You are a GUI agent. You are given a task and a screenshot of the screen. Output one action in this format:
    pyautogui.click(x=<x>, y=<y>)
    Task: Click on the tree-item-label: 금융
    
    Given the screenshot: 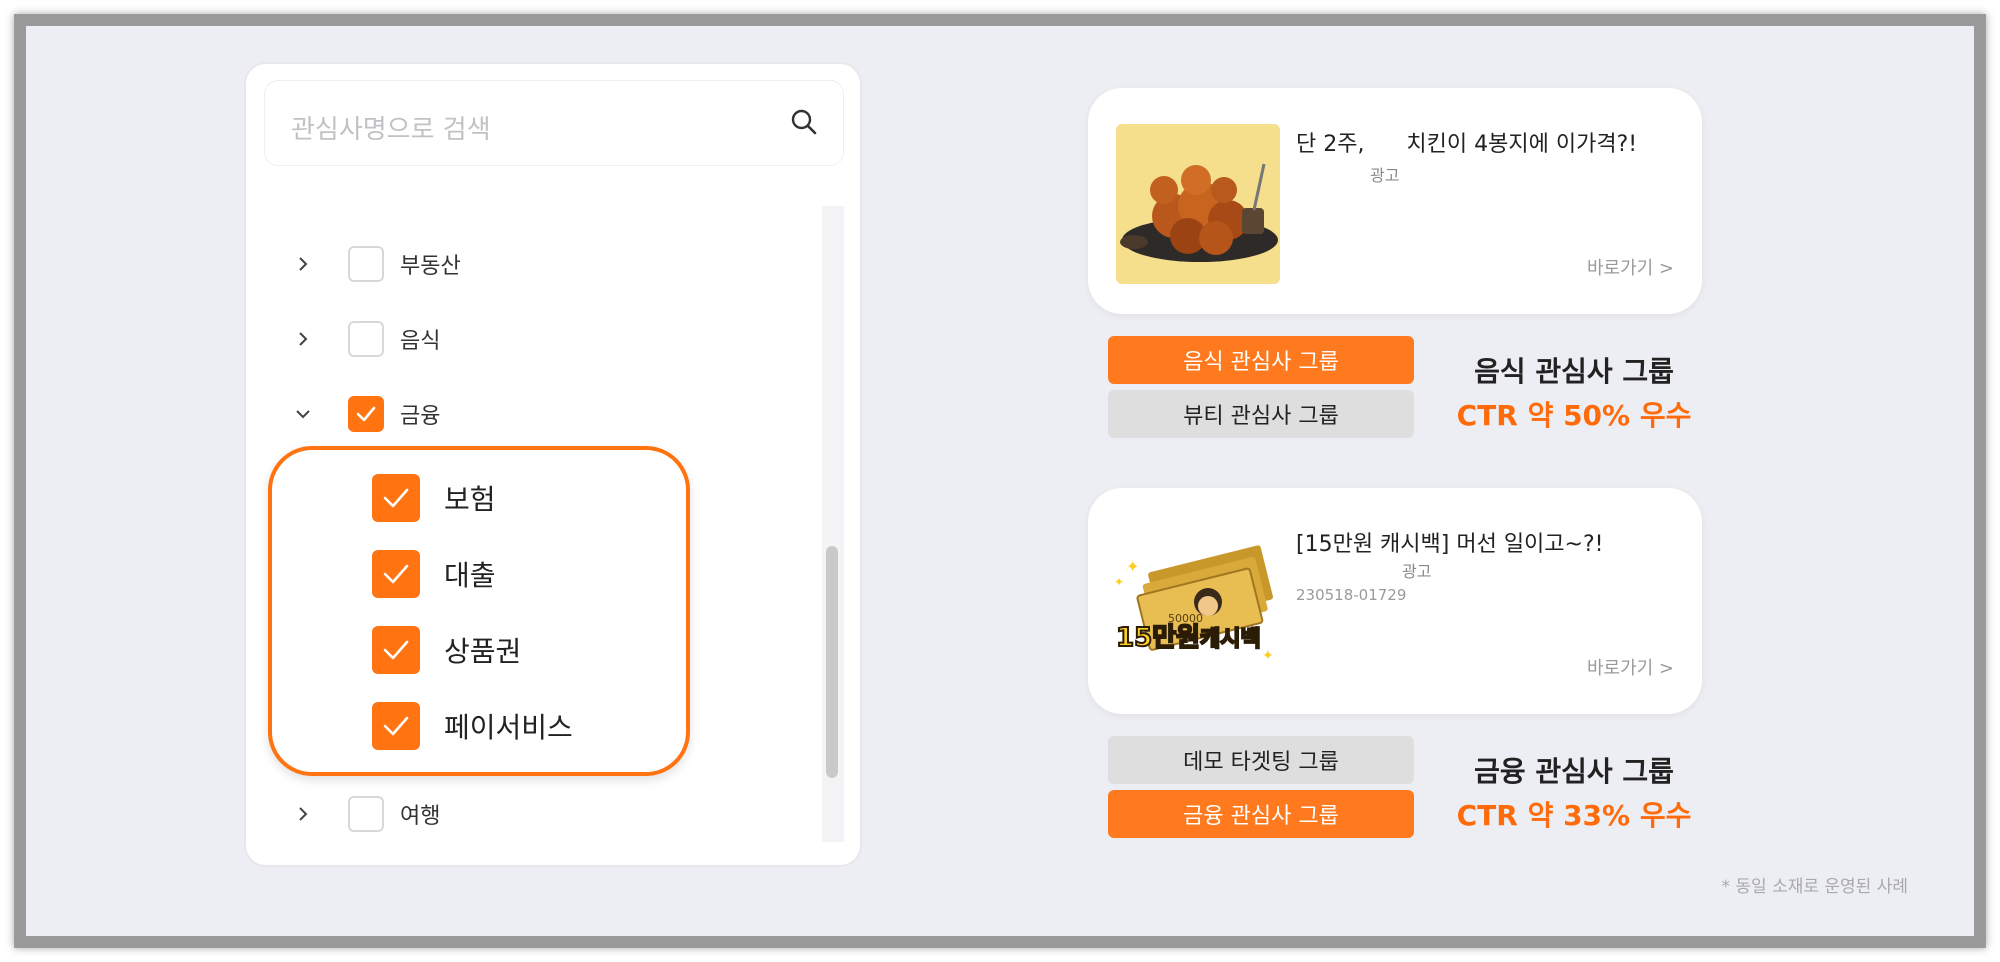 What is the action you would take?
    pyautogui.click(x=420, y=416)
    